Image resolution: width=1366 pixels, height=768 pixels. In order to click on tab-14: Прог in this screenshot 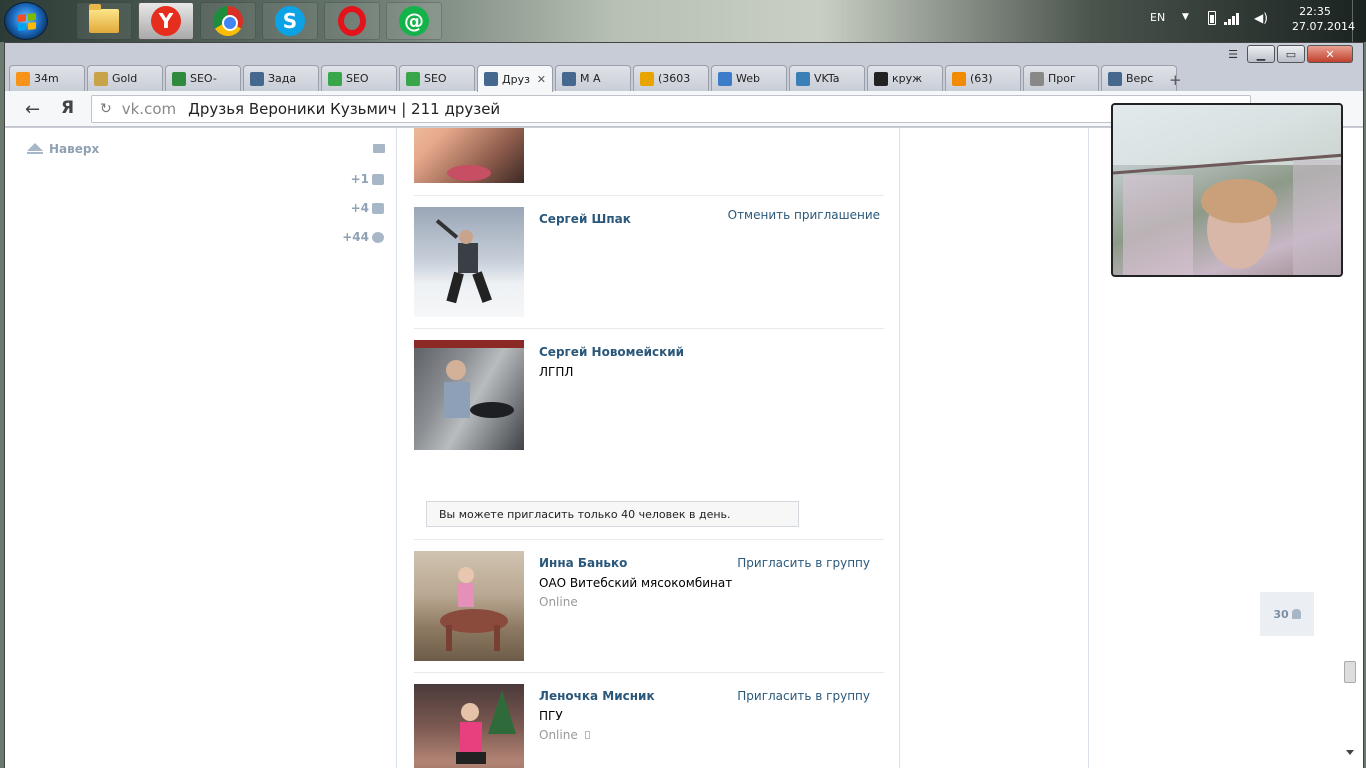, I will do `click(1061, 78)`.